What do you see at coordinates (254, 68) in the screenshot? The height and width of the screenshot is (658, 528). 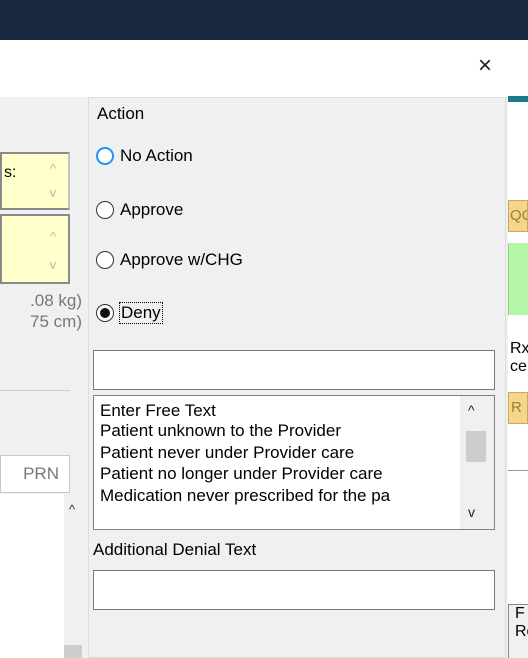 I see `dialog-header` at bounding box center [254, 68].